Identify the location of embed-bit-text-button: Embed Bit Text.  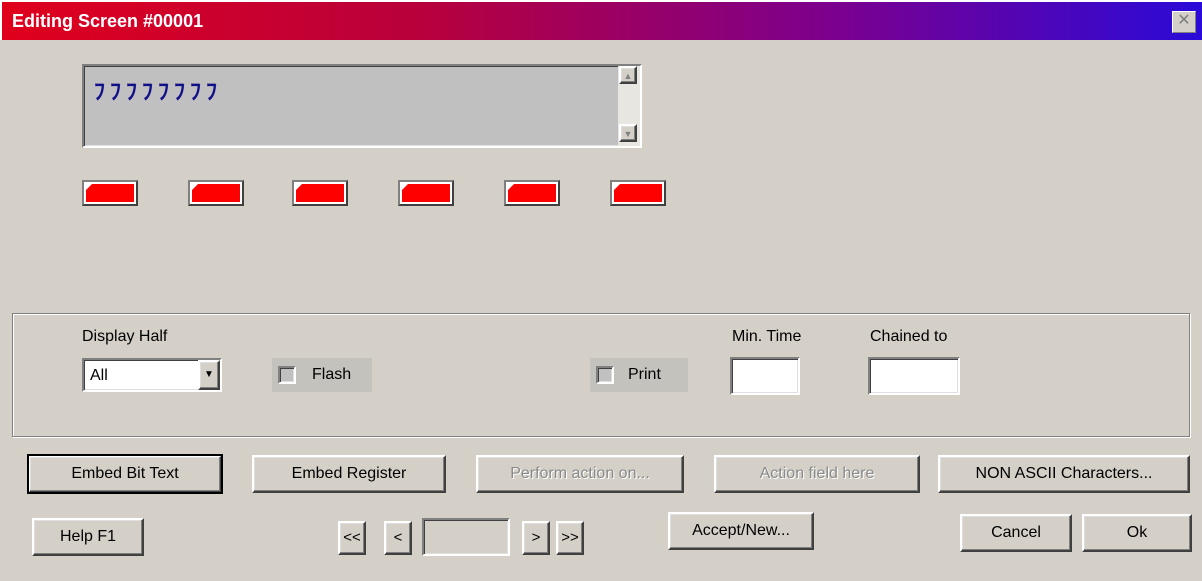
(125, 474).